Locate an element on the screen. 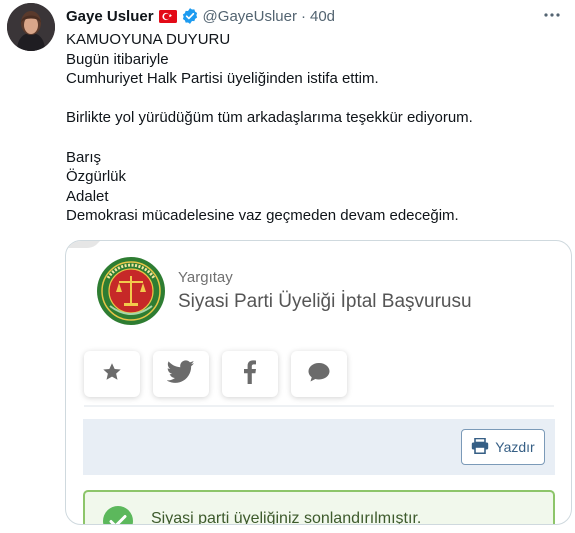 This screenshot has width=575, height=533. author-handle: @GayeUsluer is located at coordinates (250, 16).